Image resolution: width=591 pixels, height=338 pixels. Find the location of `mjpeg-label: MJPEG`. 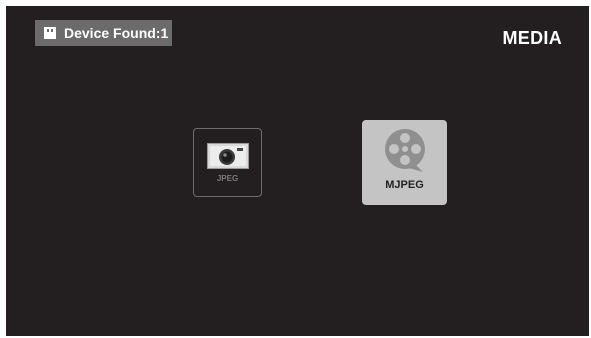

mjpeg-label: MJPEG is located at coordinates (404, 185).